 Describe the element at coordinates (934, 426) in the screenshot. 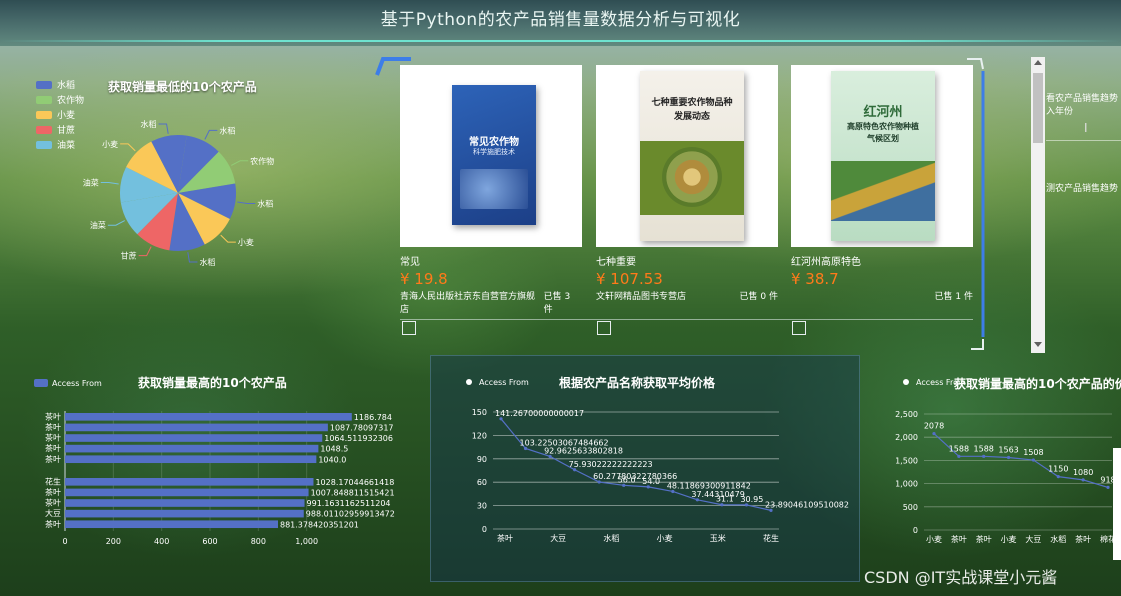

I see `line-data-label: 2078` at that location.